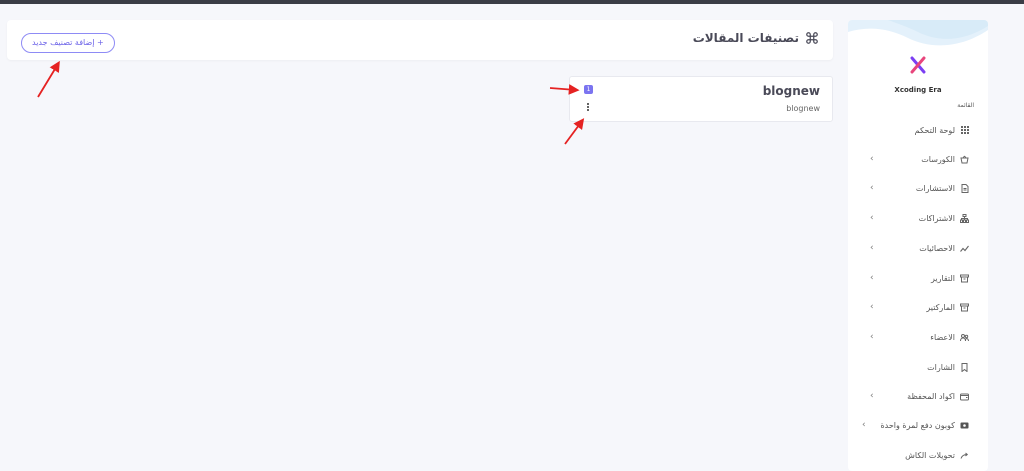 The height and width of the screenshot is (471, 1024). I want to click on sidebar-item-members: الاعضاء ›, so click(918, 337).